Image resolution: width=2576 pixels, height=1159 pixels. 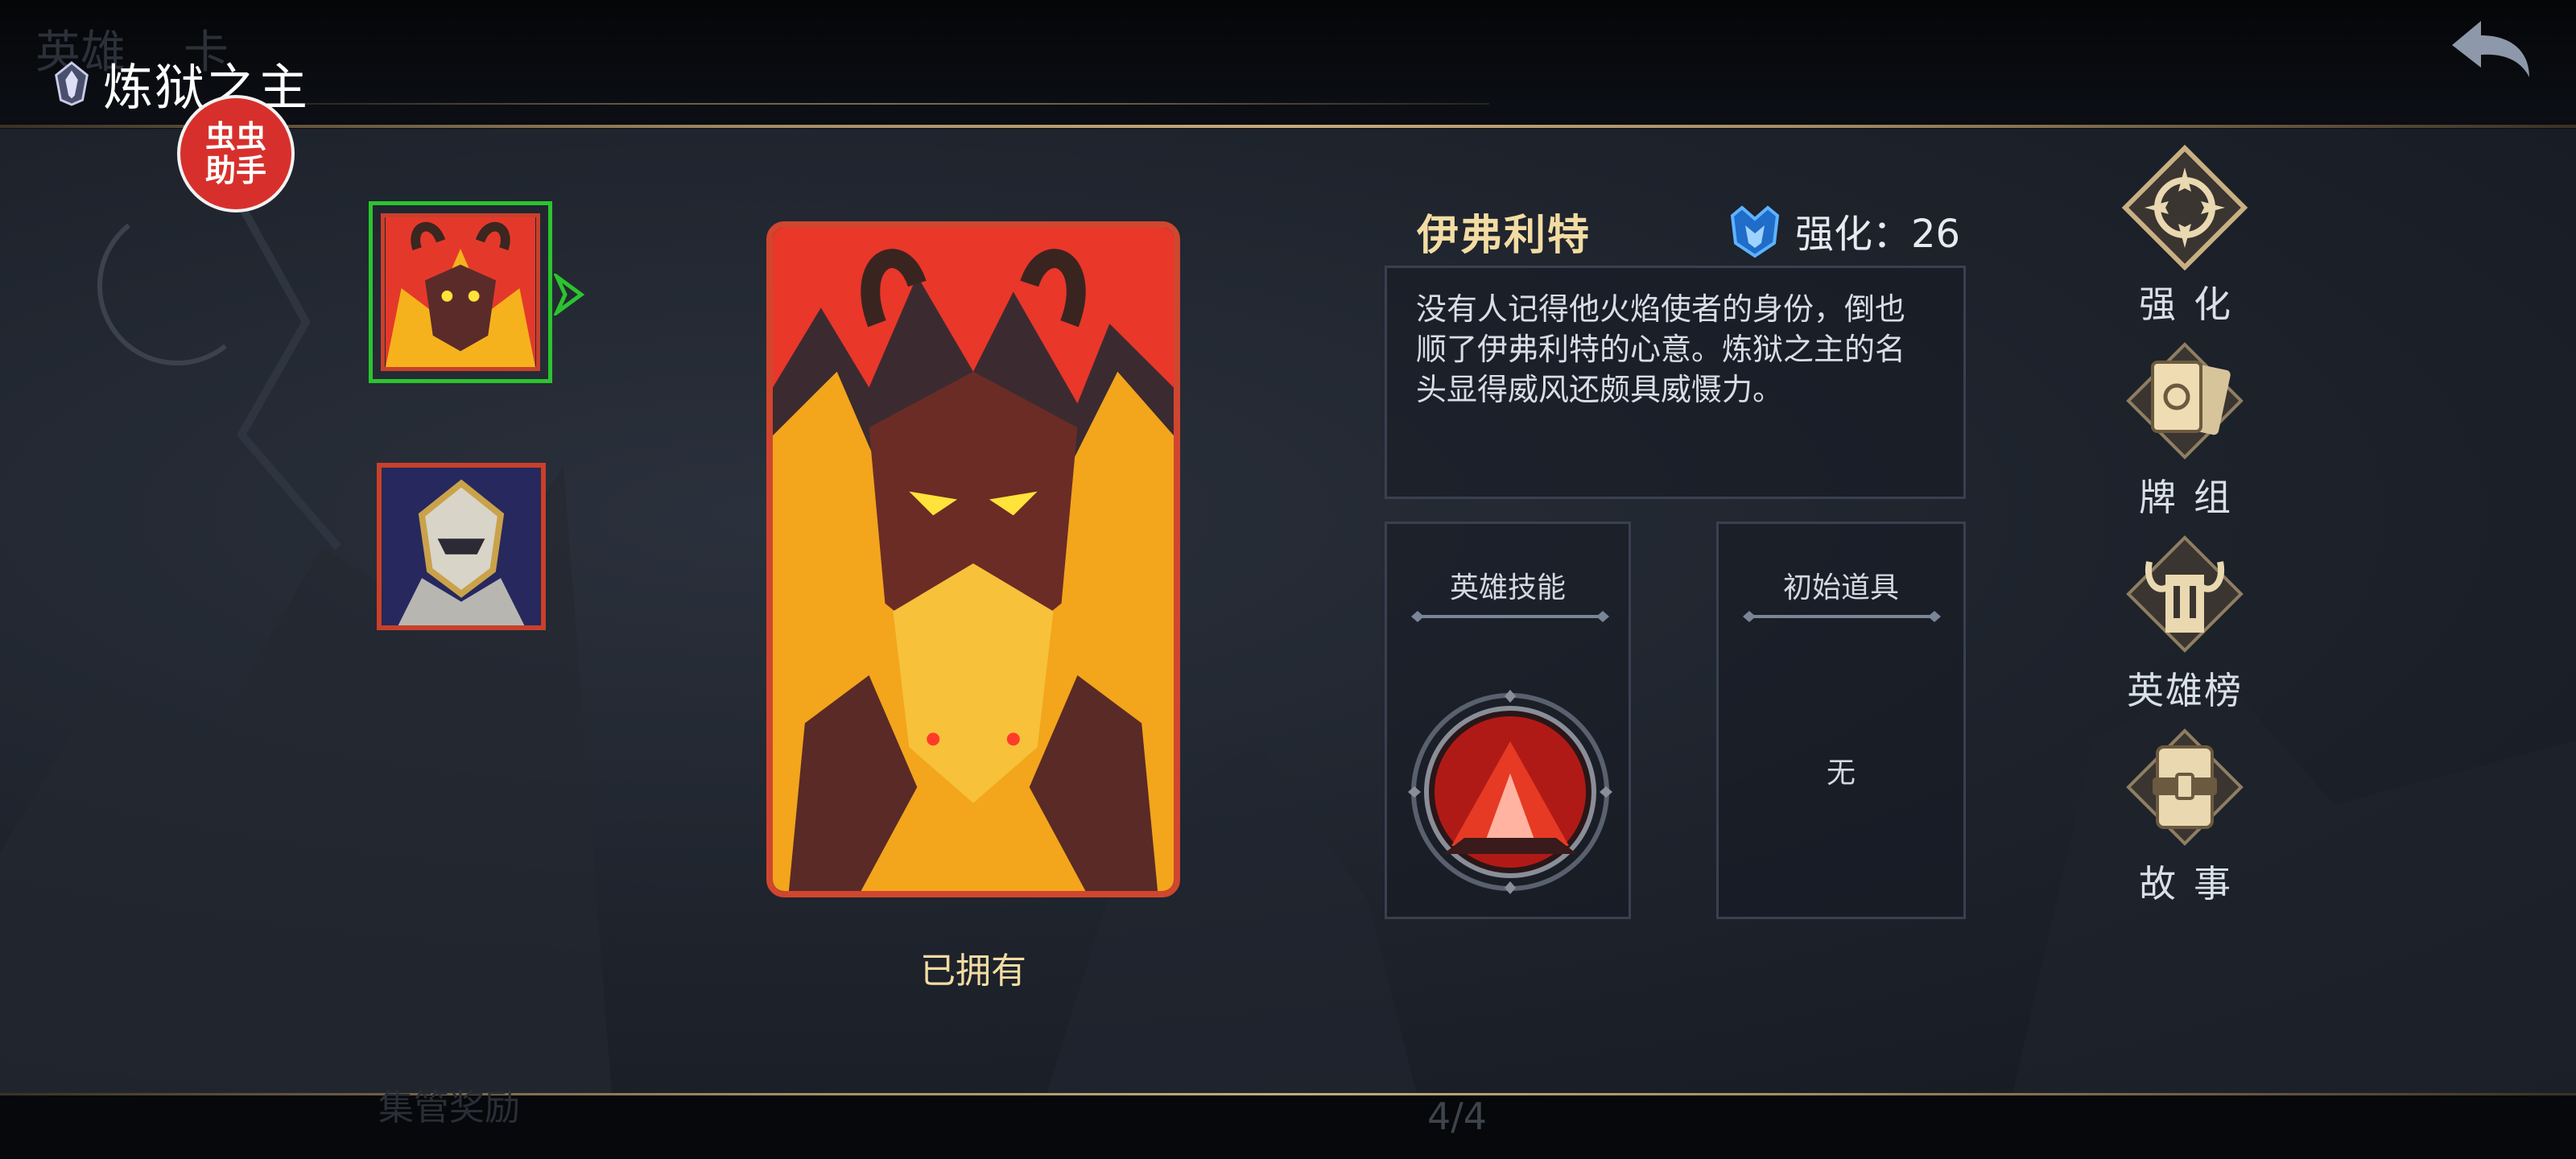 What do you see at coordinates (885, 104) in the screenshot?
I see `top-accent-line` at bounding box center [885, 104].